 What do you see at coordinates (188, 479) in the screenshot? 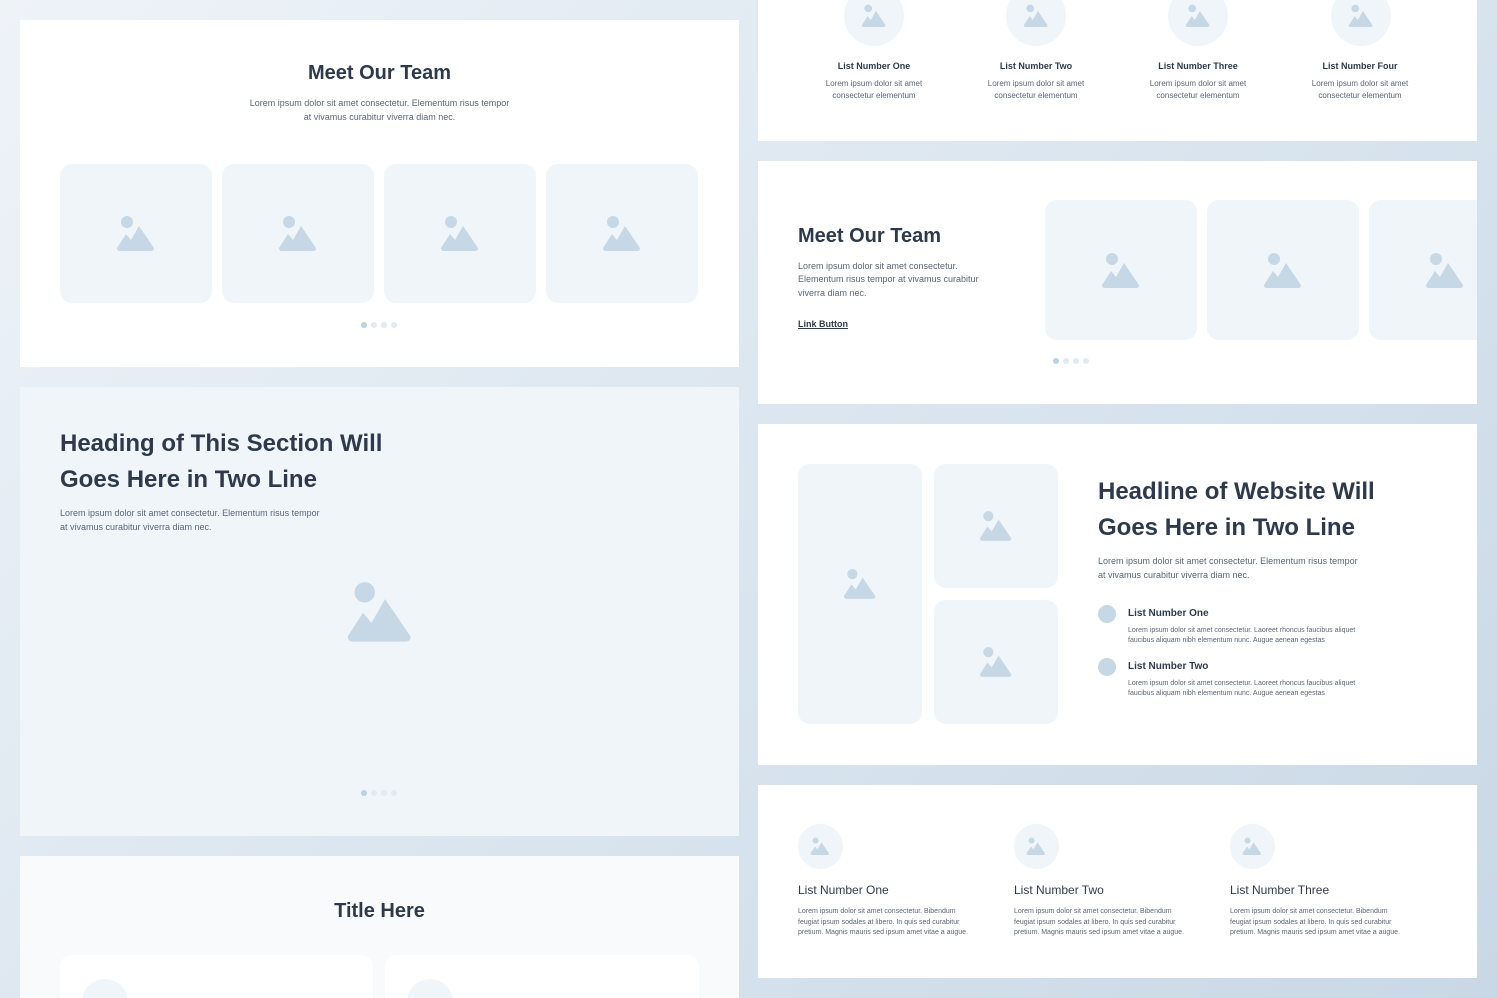
I see `hero-heading-line-2: Goes Here in Two Line` at bounding box center [188, 479].